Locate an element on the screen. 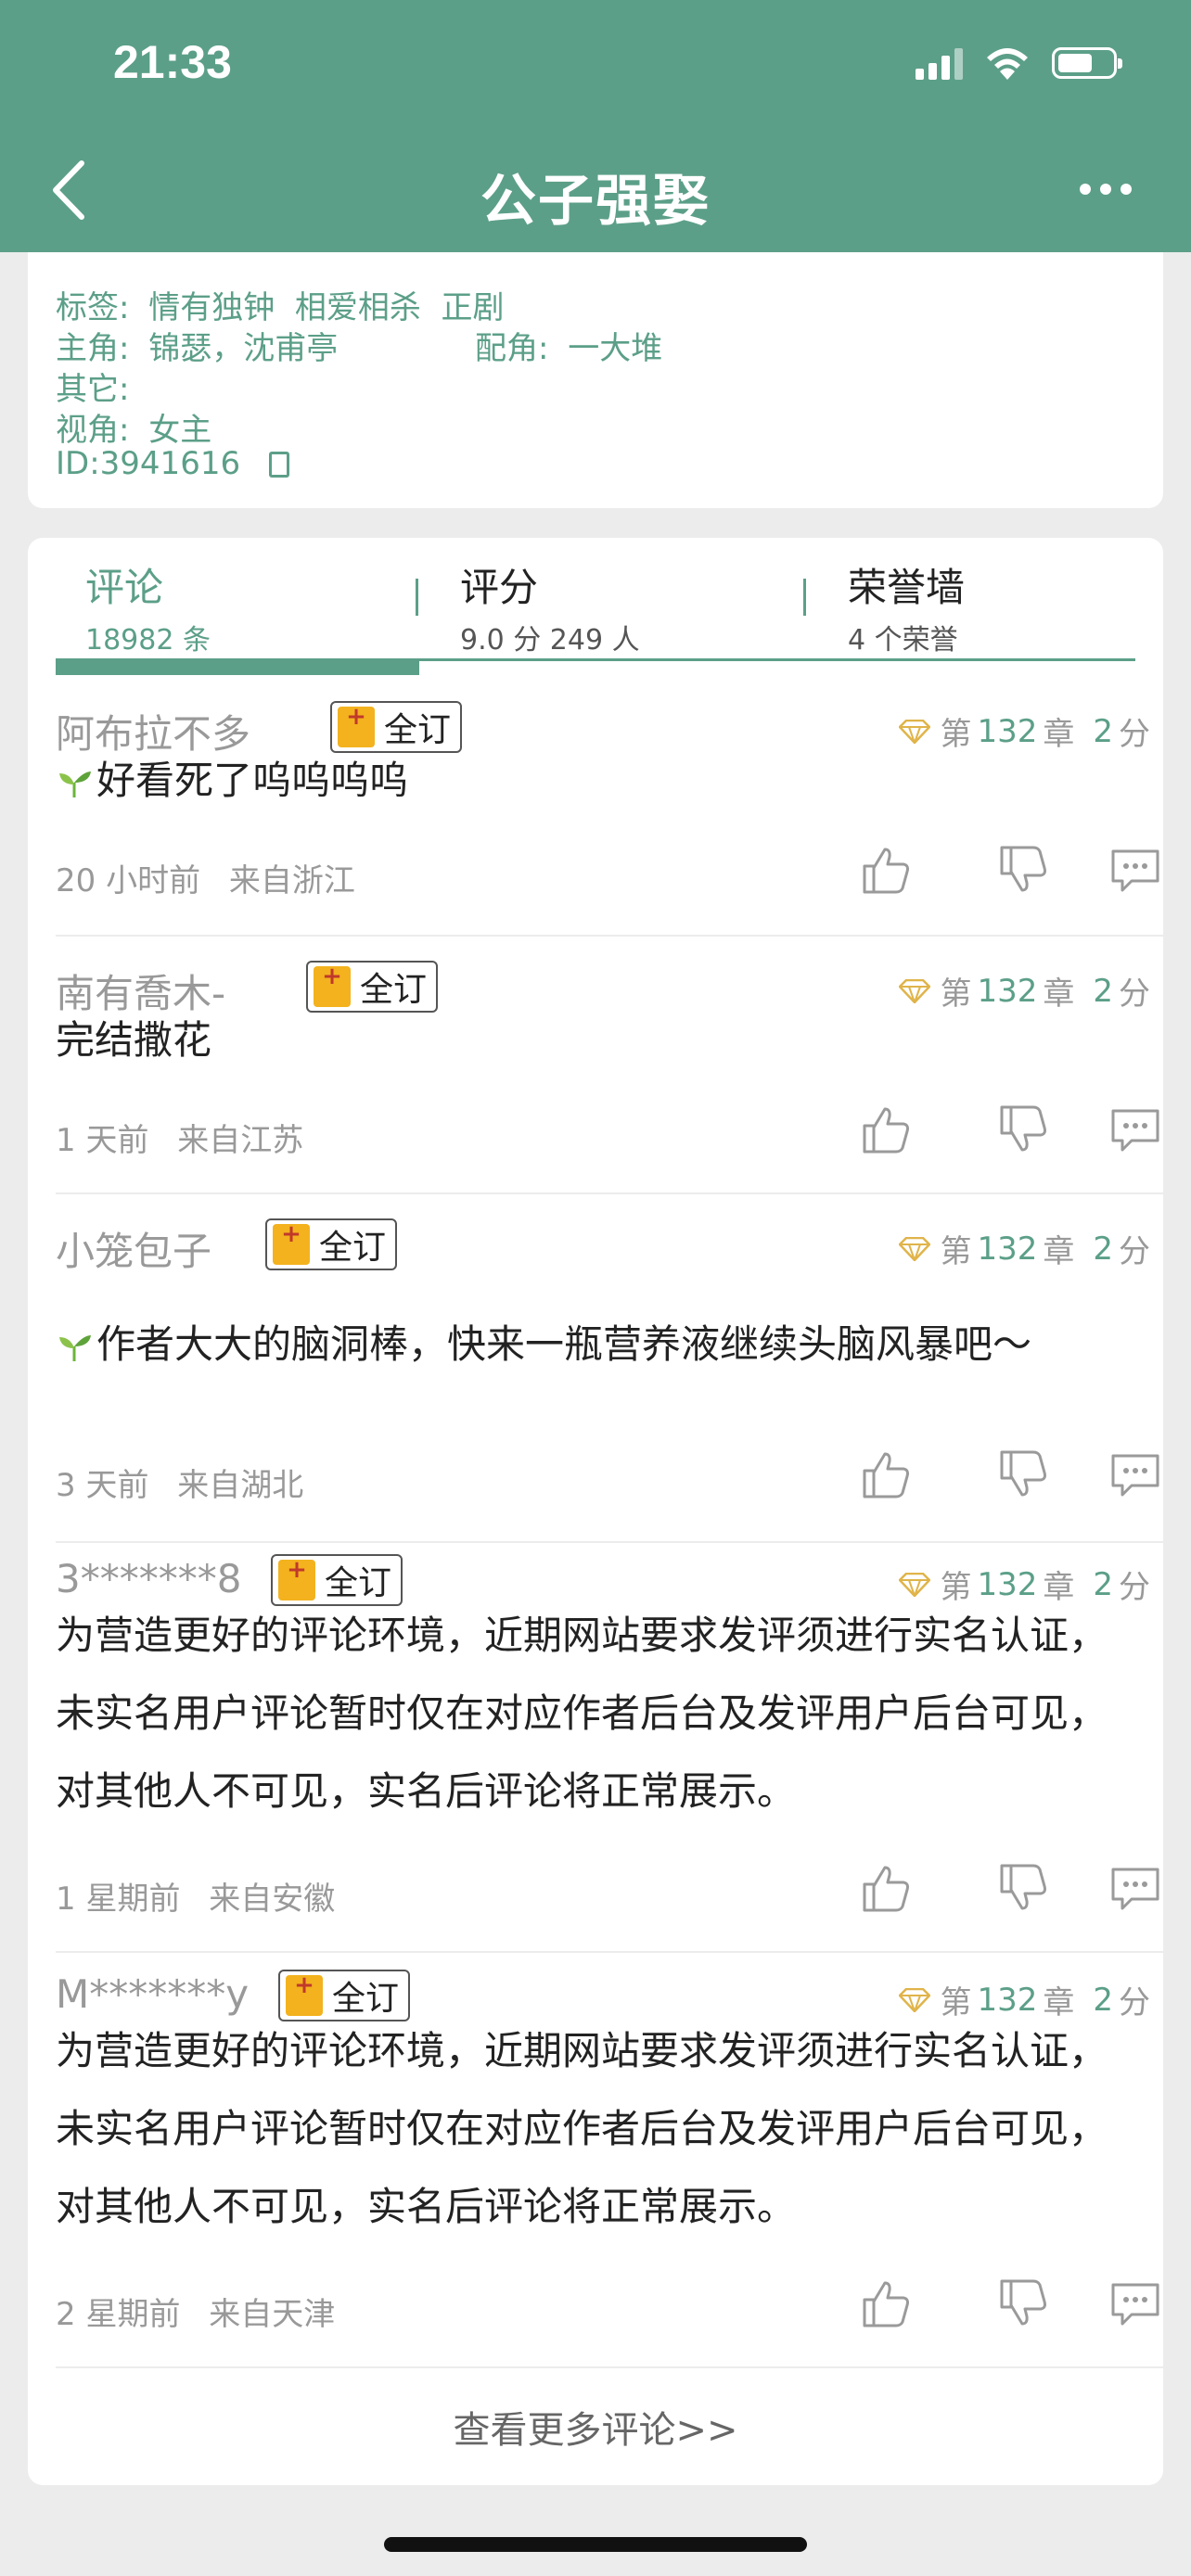  tab-comments: 评论 18982 条 is located at coordinates (148, 606).